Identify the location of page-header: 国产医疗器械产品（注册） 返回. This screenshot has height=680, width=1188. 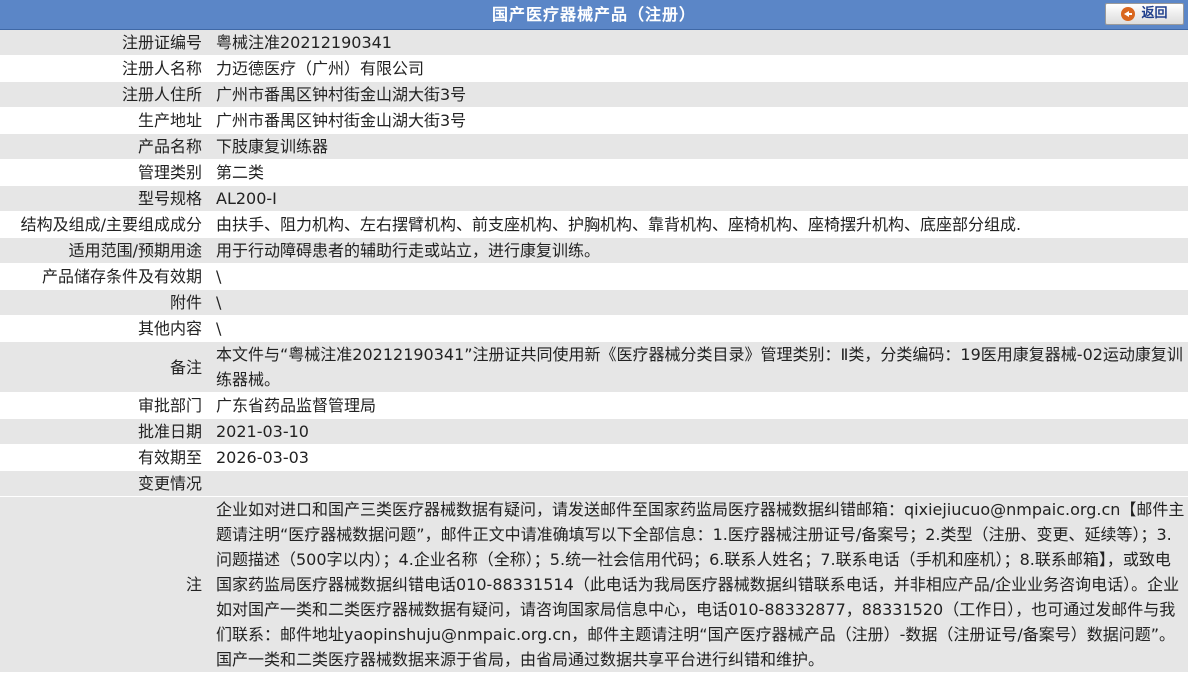
(594, 15).